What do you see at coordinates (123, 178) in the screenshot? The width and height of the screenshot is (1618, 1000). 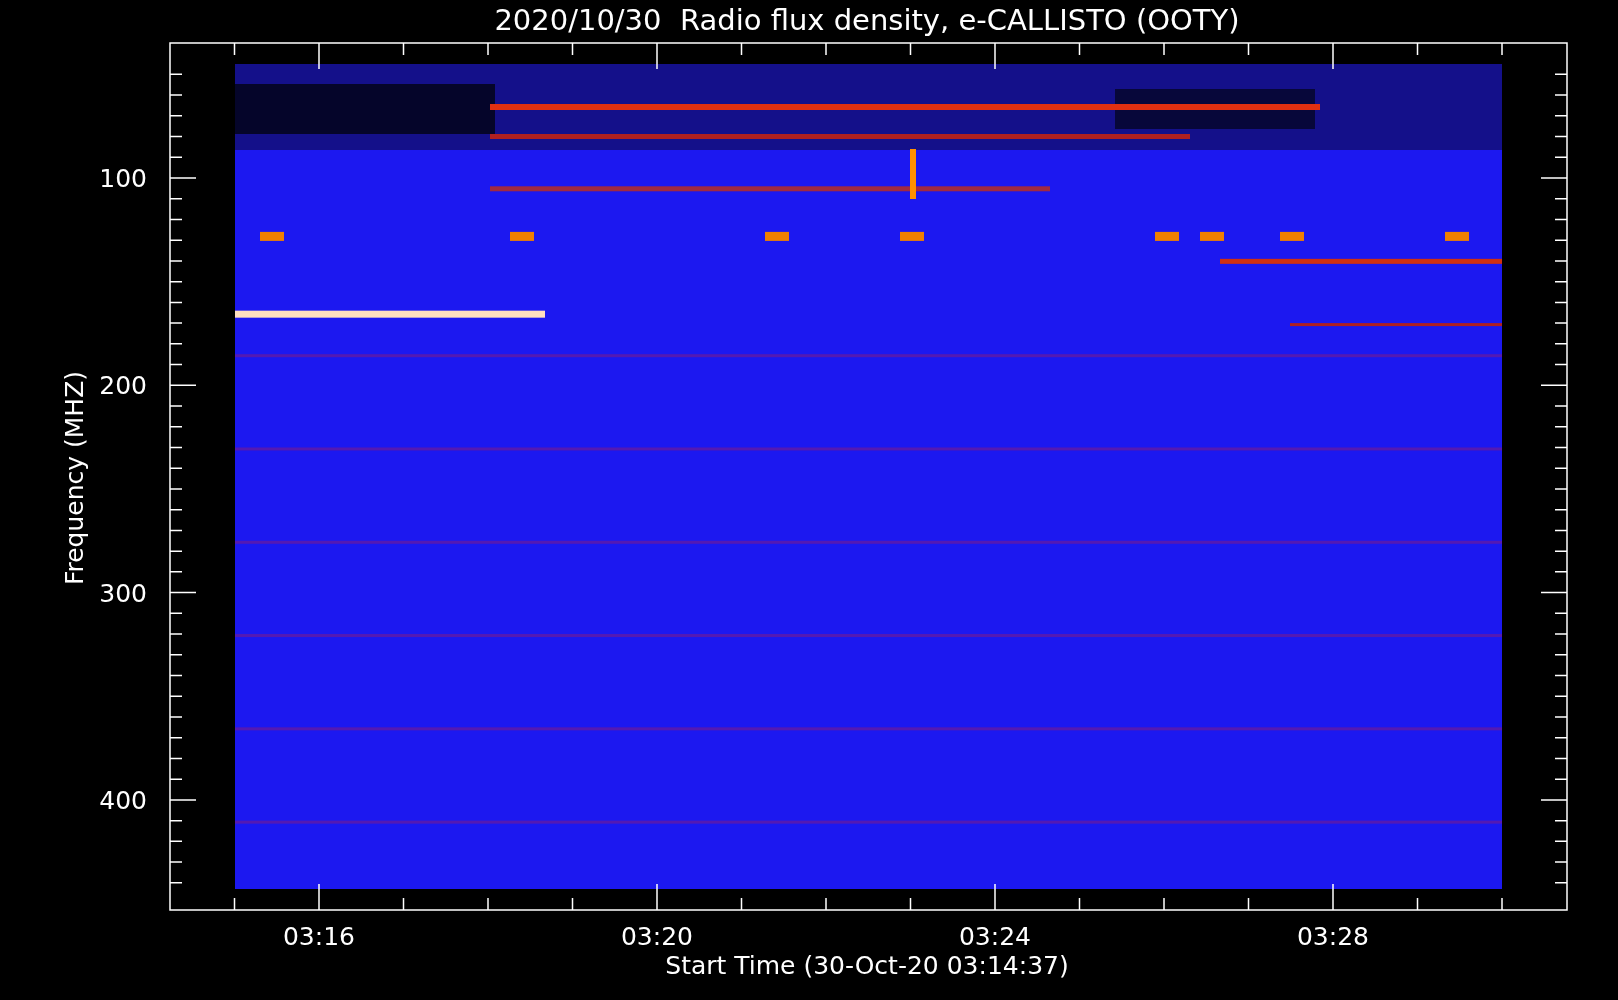 I see `y-tick-label: 100` at bounding box center [123, 178].